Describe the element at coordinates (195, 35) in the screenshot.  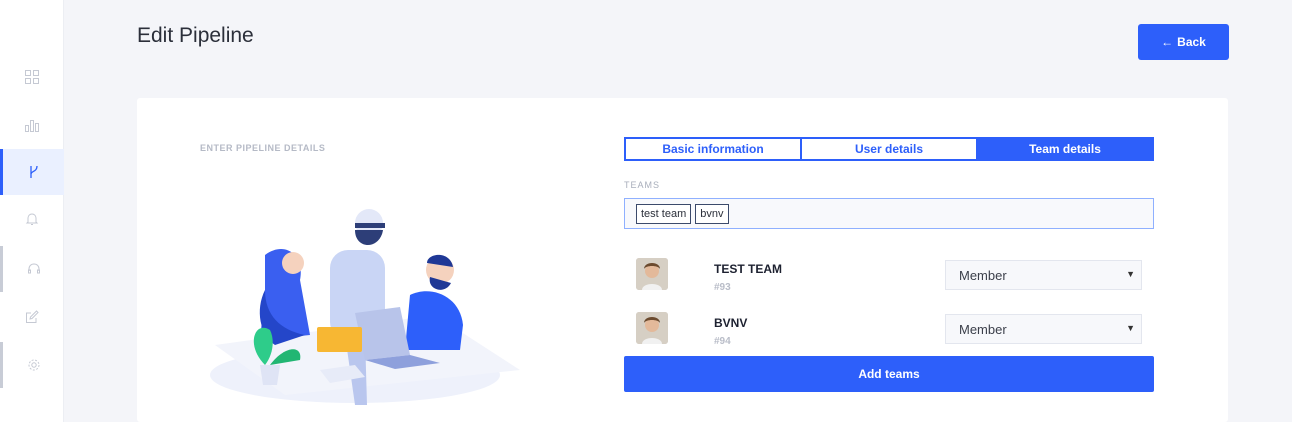
I see `page-title: Edit Pipeline` at that location.